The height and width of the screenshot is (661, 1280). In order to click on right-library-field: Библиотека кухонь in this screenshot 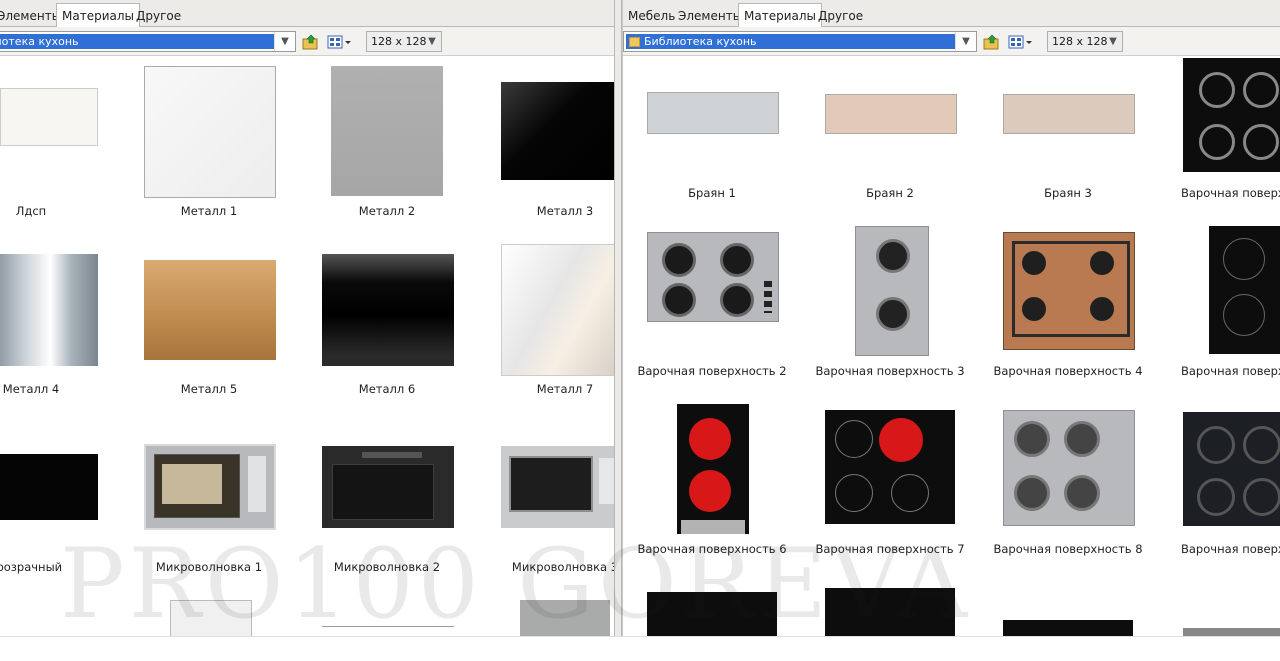, I will do `click(790, 41)`.